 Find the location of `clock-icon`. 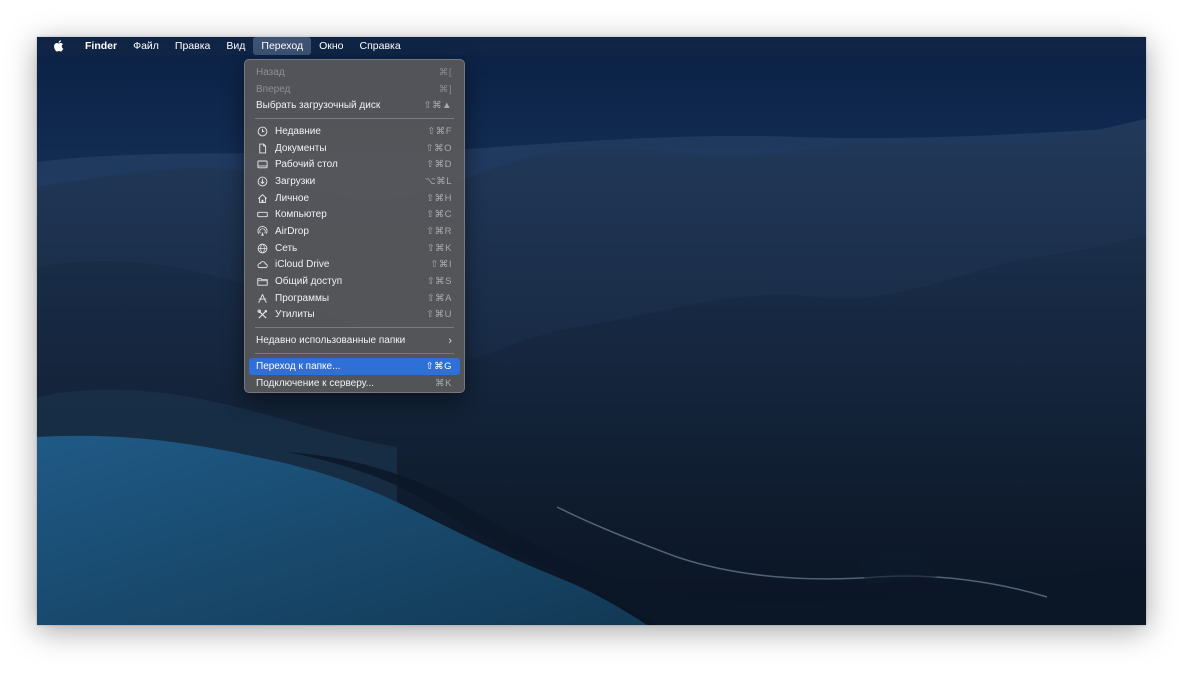

clock-icon is located at coordinates (262, 131).